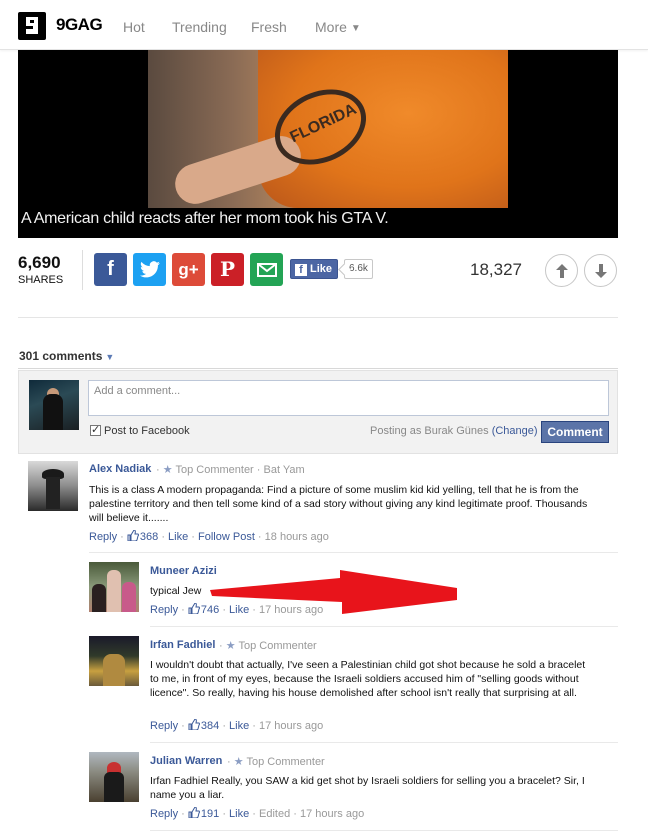 Image resolution: width=648 pixels, height=836 pixels. What do you see at coordinates (269, 27) in the screenshot?
I see `nav-fresh: Fresh` at bounding box center [269, 27].